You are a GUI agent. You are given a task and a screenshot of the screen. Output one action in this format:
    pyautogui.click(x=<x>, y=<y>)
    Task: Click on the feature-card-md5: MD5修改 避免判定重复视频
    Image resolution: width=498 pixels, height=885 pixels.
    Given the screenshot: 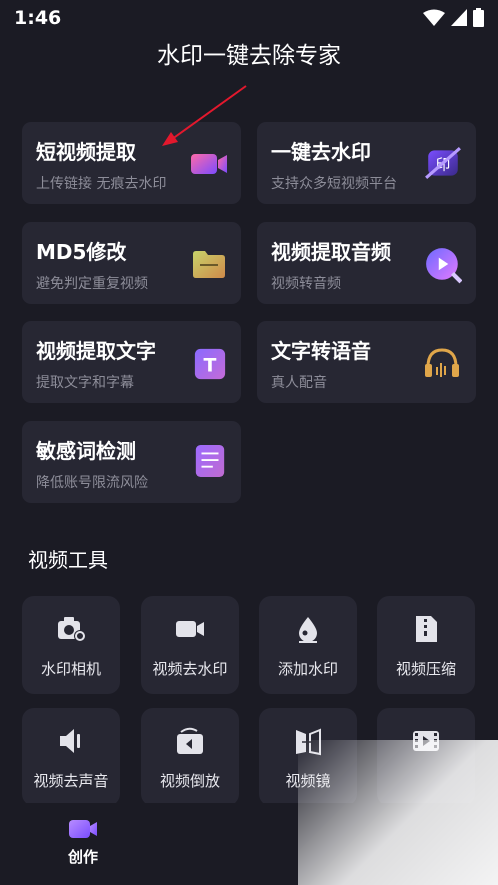 What is the action you would take?
    pyautogui.click(x=131, y=263)
    